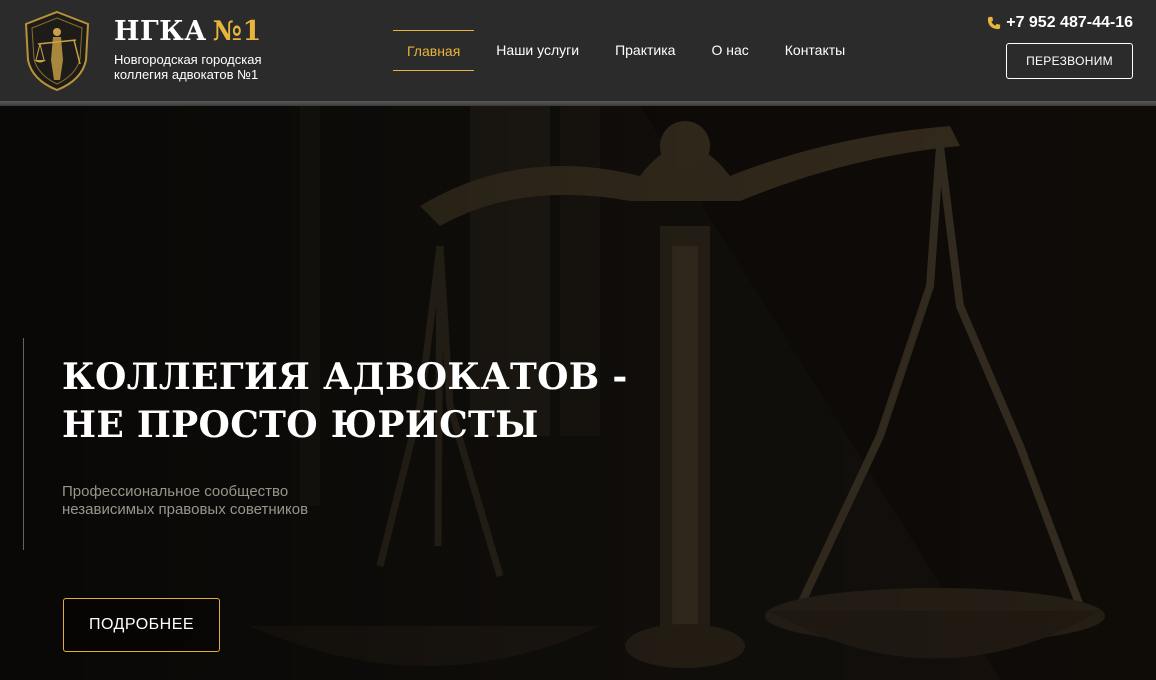  What do you see at coordinates (578, 103) in the screenshot?
I see `header-divider` at bounding box center [578, 103].